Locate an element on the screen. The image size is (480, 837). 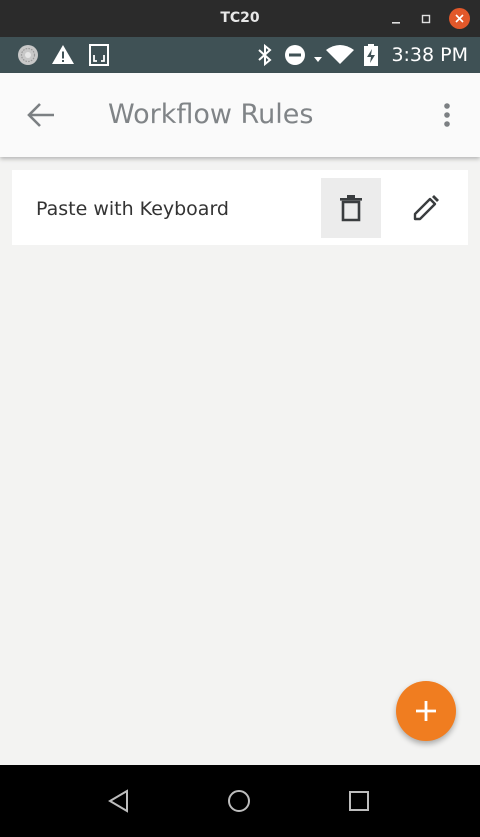
edit-rule-button is located at coordinates (426, 208).